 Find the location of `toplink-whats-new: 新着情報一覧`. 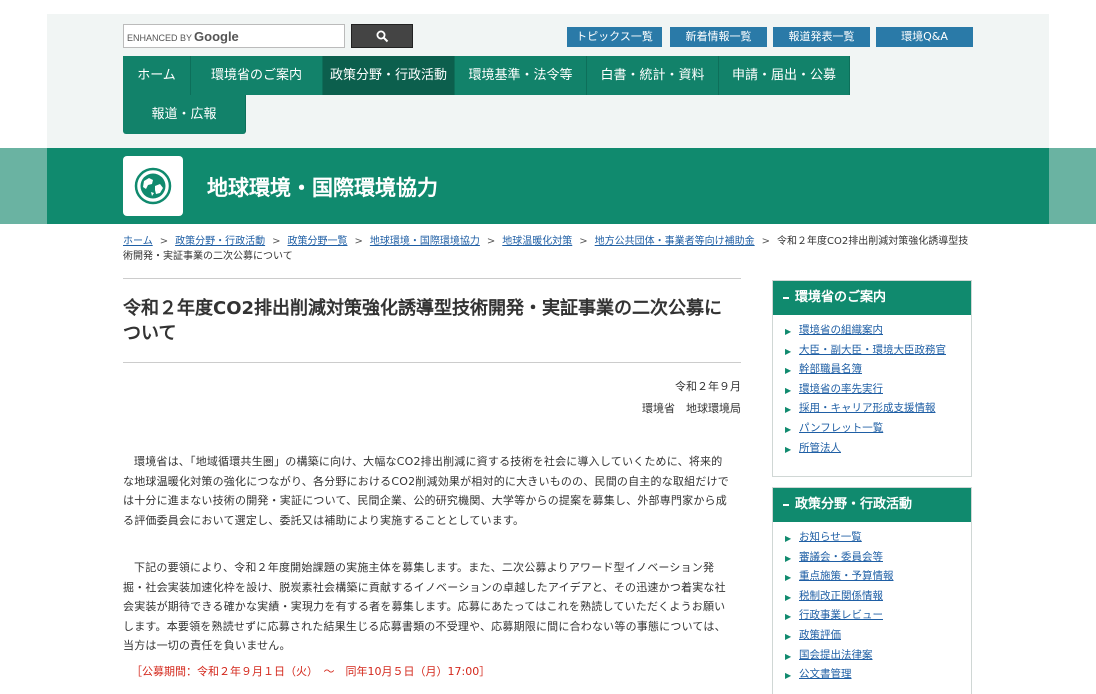

toplink-whats-new: 新着情報一覧 is located at coordinates (718, 37).